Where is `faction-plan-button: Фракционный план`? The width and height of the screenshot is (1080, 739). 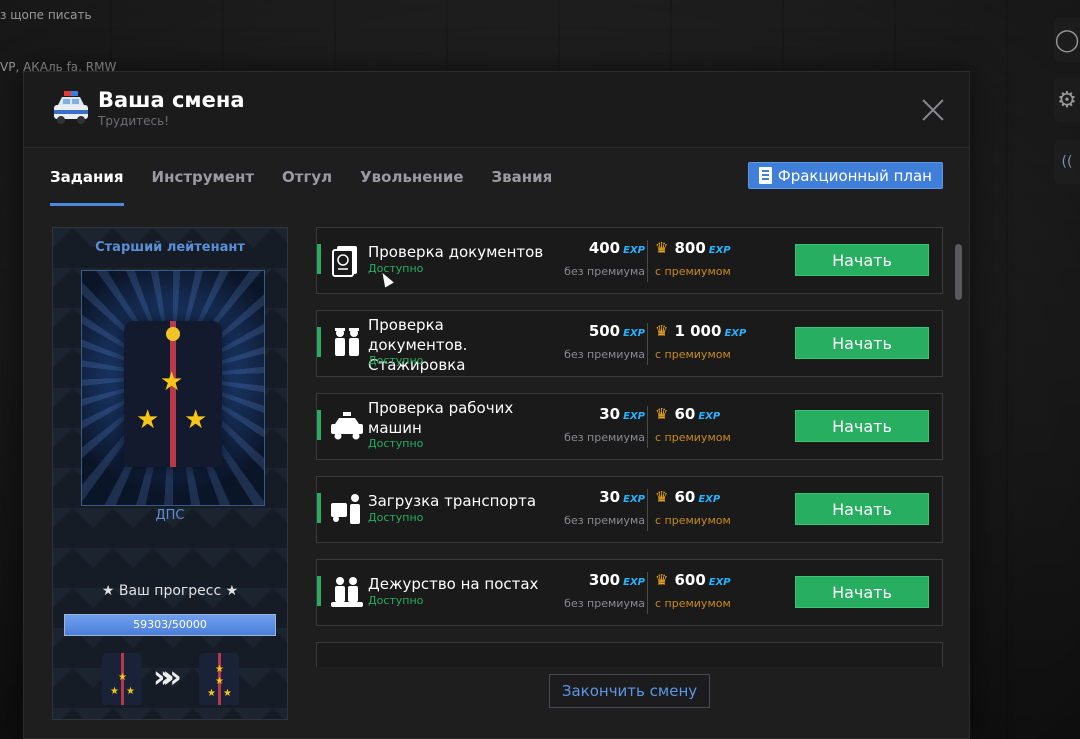 faction-plan-button: Фракционный план is located at coordinates (845, 175).